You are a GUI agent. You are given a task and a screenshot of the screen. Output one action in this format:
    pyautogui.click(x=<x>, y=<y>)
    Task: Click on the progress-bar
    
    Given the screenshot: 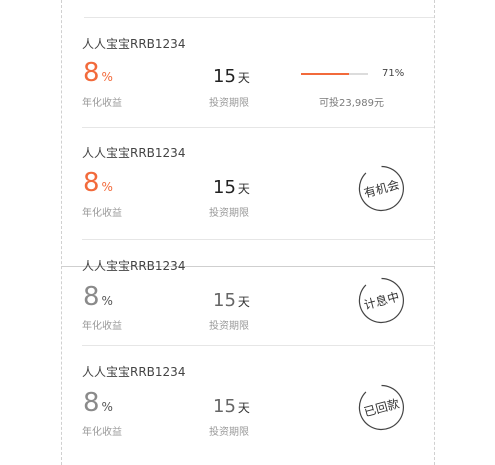 What is the action you would take?
    pyautogui.click(x=334, y=74)
    